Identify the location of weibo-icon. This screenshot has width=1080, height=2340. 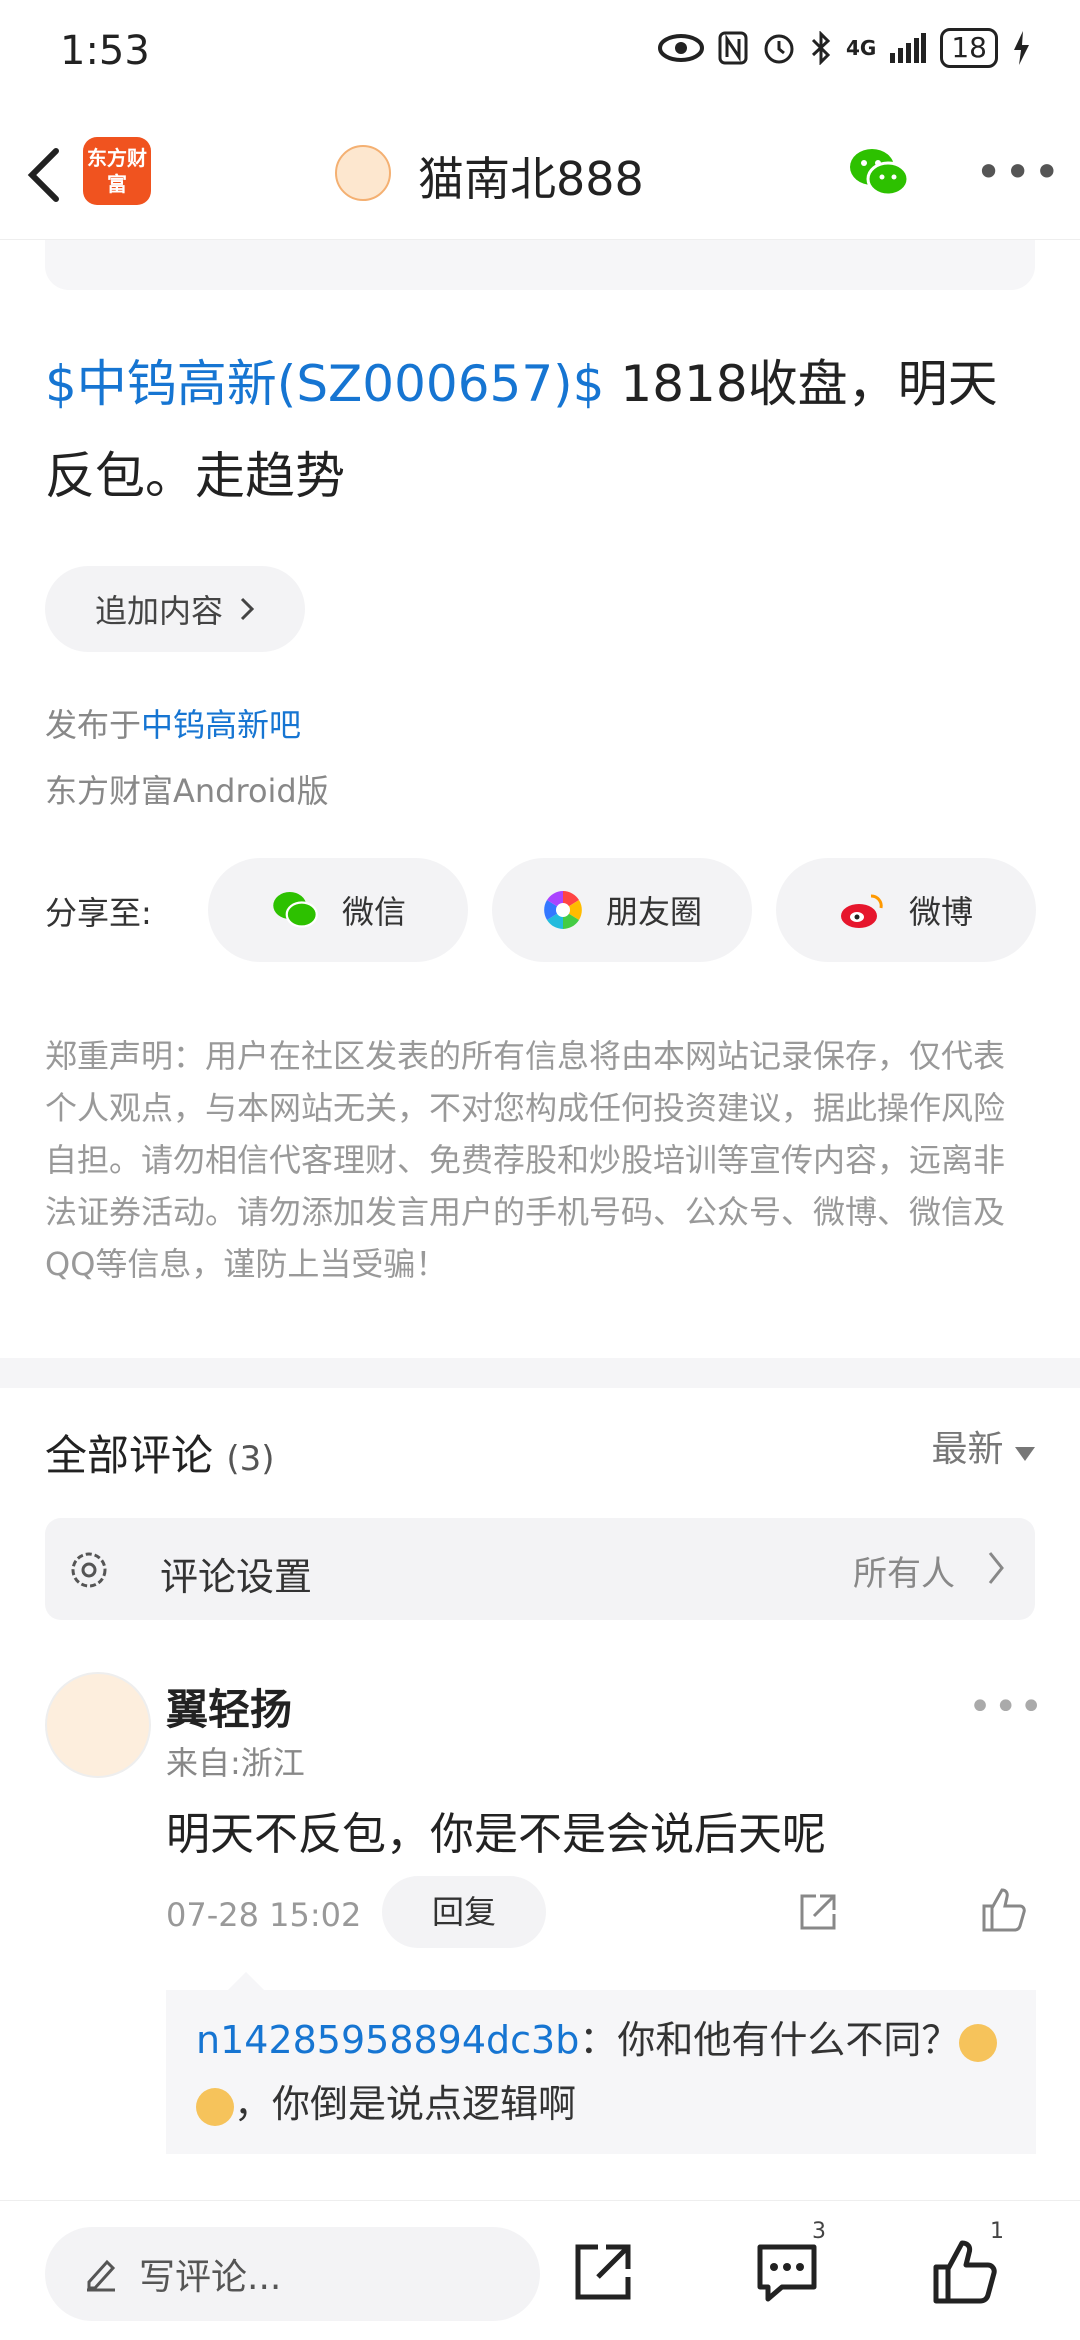
(861, 911).